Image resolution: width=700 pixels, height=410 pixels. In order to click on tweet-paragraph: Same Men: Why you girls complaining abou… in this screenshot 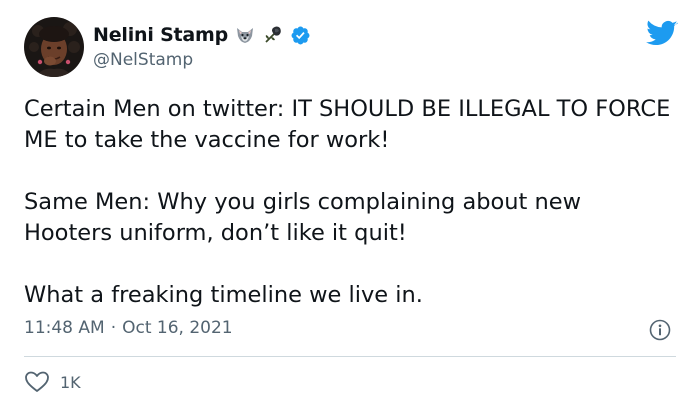, I will do `click(303, 217)`.